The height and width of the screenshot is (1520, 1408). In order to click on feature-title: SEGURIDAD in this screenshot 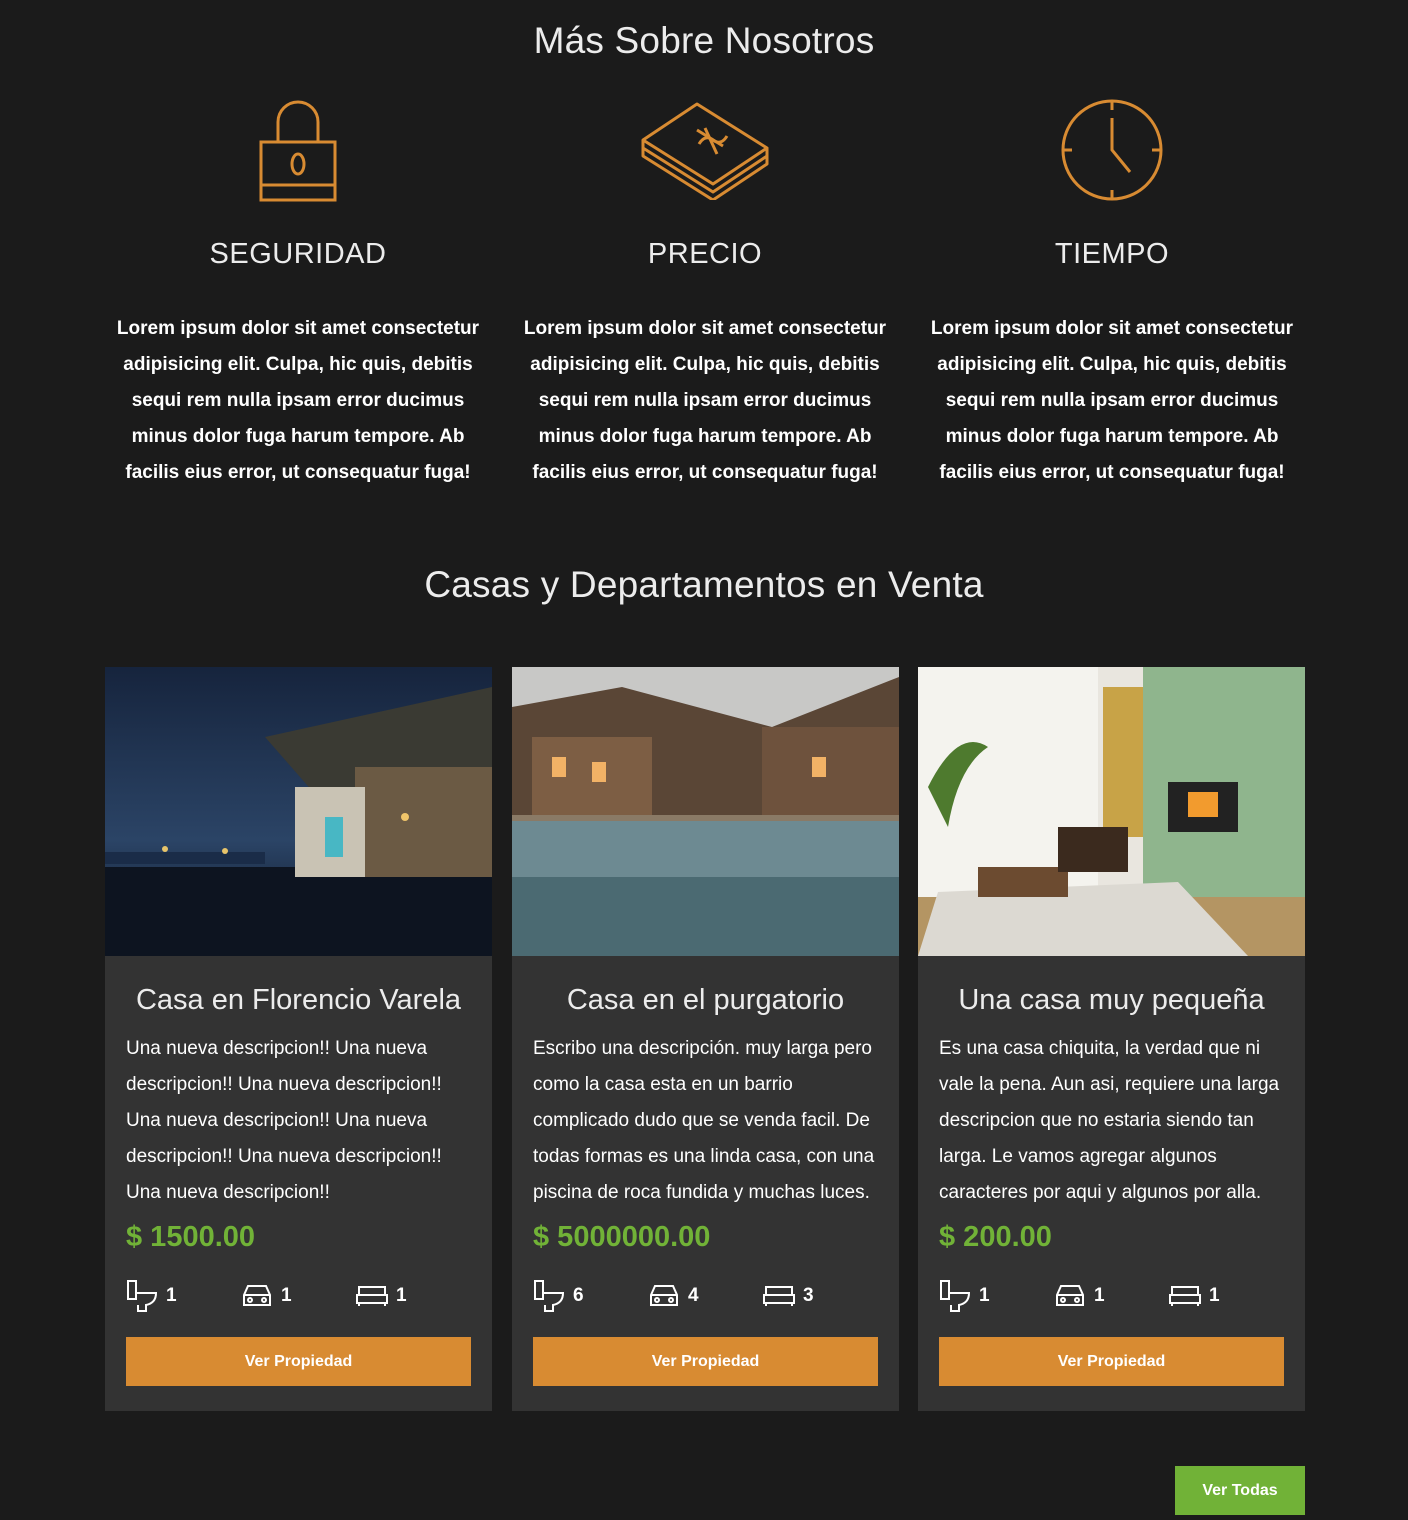, I will do `click(298, 254)`.